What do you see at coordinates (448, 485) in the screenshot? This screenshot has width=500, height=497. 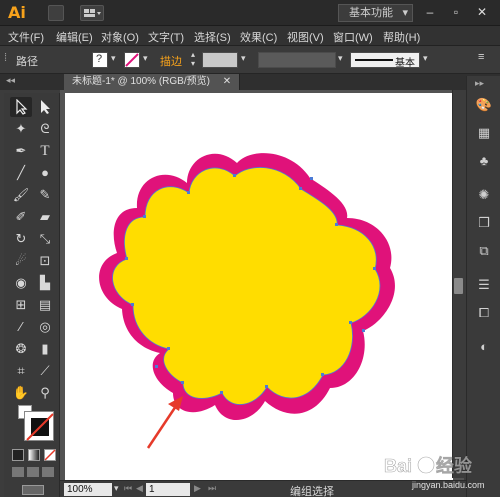 I see `svg-text: jingyan.baidu.com` at bounding box center [448, 485].